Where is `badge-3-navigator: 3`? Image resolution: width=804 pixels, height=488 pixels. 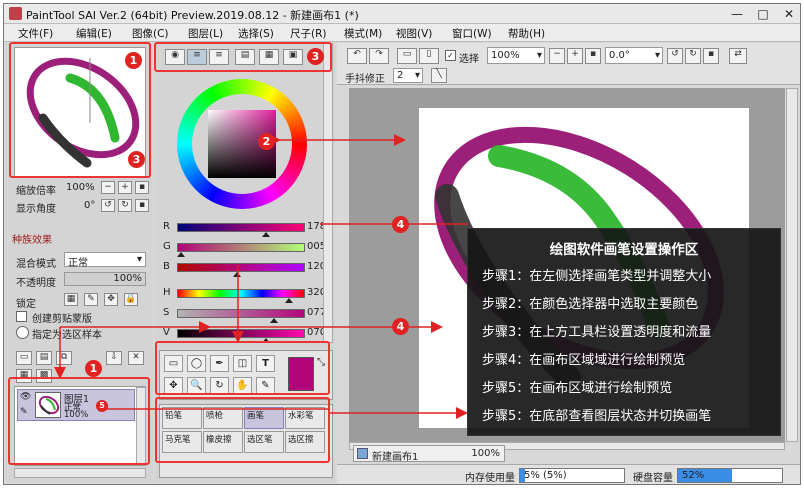
badge-3-navigator: 3 is located at coordinates (136, 159).